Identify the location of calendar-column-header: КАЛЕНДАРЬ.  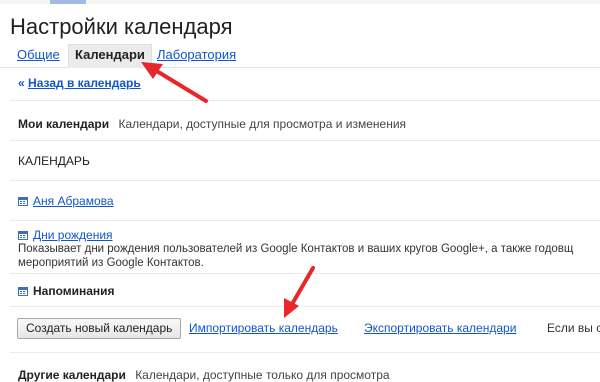
(54, 161).